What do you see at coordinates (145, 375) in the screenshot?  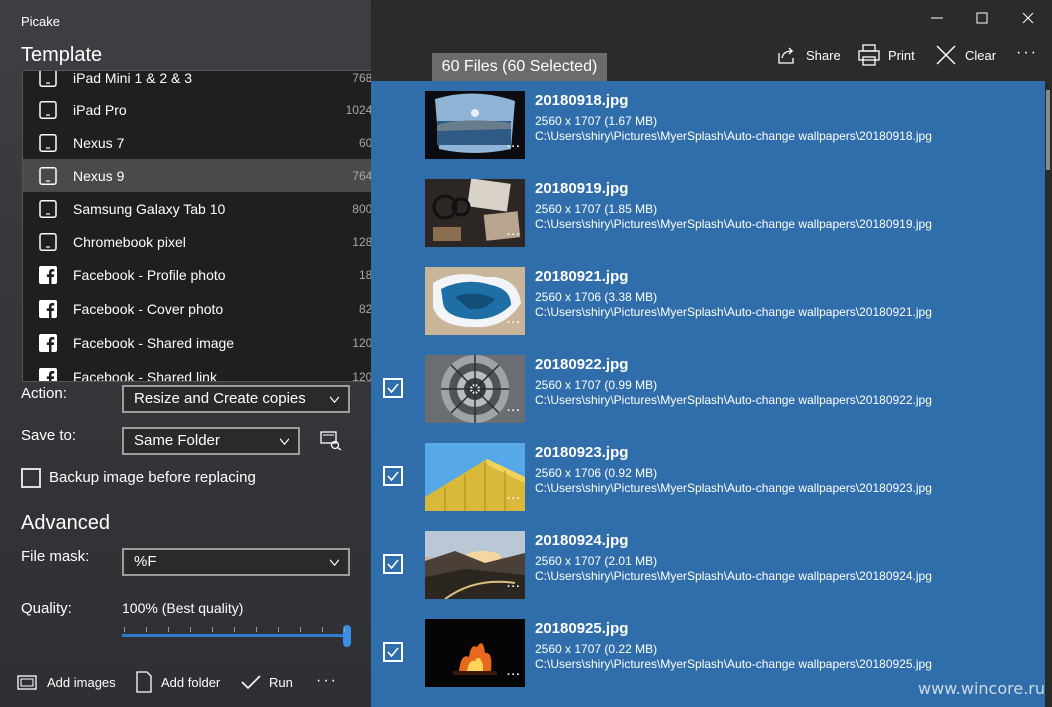 I see `template-option-name: Facebook - Shared link` at bounding box center [145, 375].